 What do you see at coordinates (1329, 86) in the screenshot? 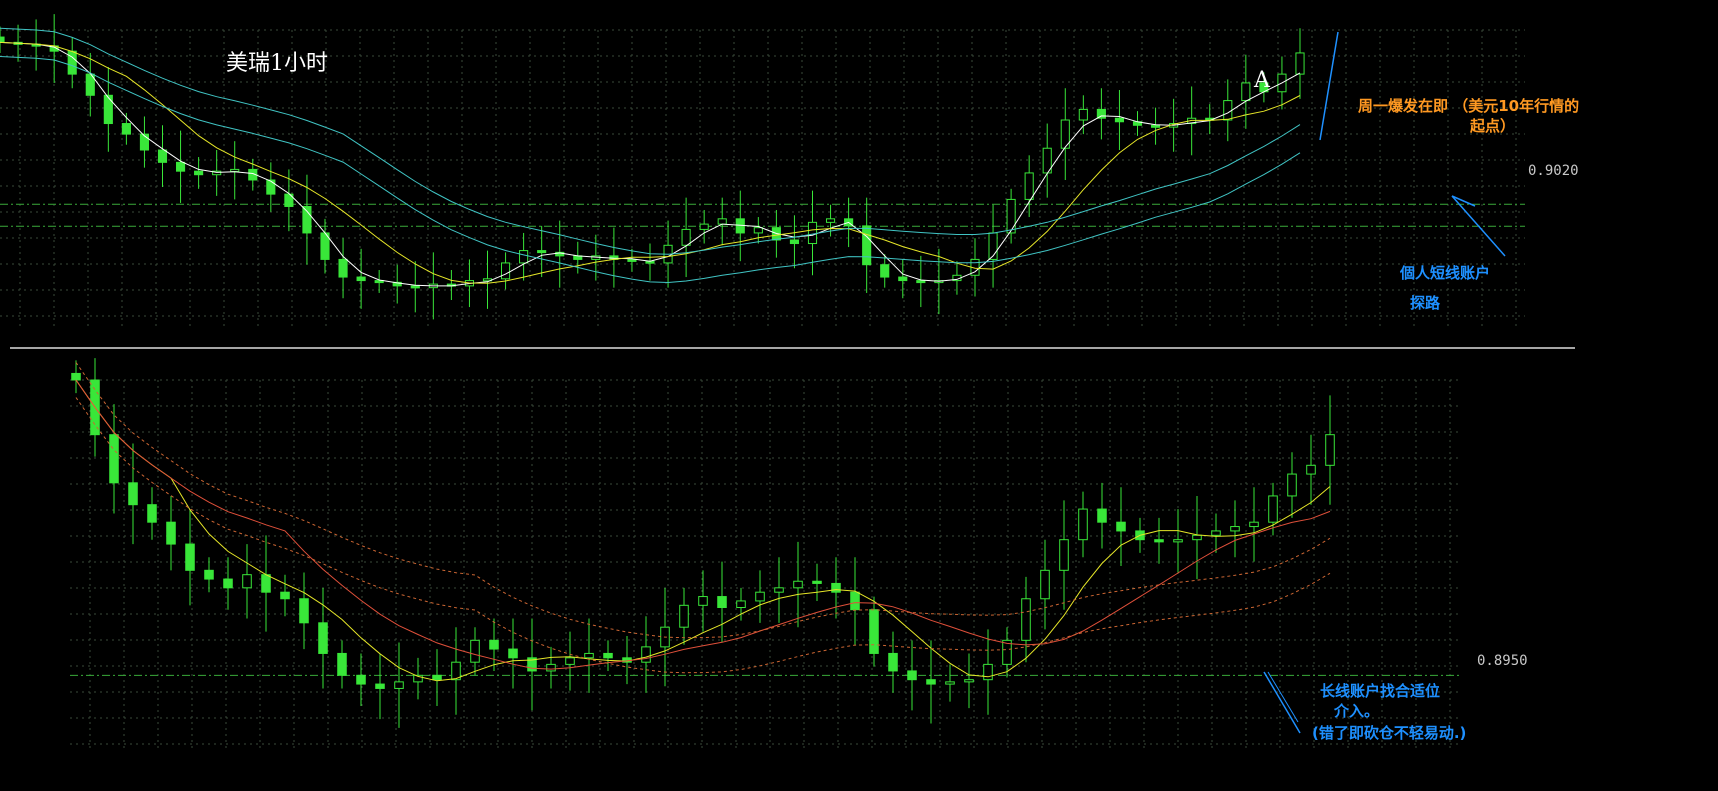
I see `breakout-arrow-line` at bounding box center [1329, 86].